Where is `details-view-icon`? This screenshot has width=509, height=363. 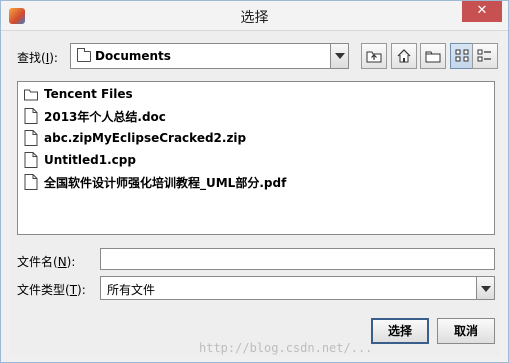
details-view-icon is located at coordinates (484, 55).